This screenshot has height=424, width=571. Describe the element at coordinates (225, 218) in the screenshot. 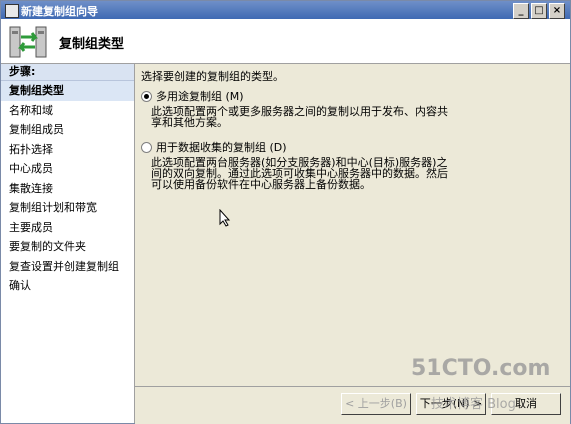

I see `mouse-pointer-icon` at that location.